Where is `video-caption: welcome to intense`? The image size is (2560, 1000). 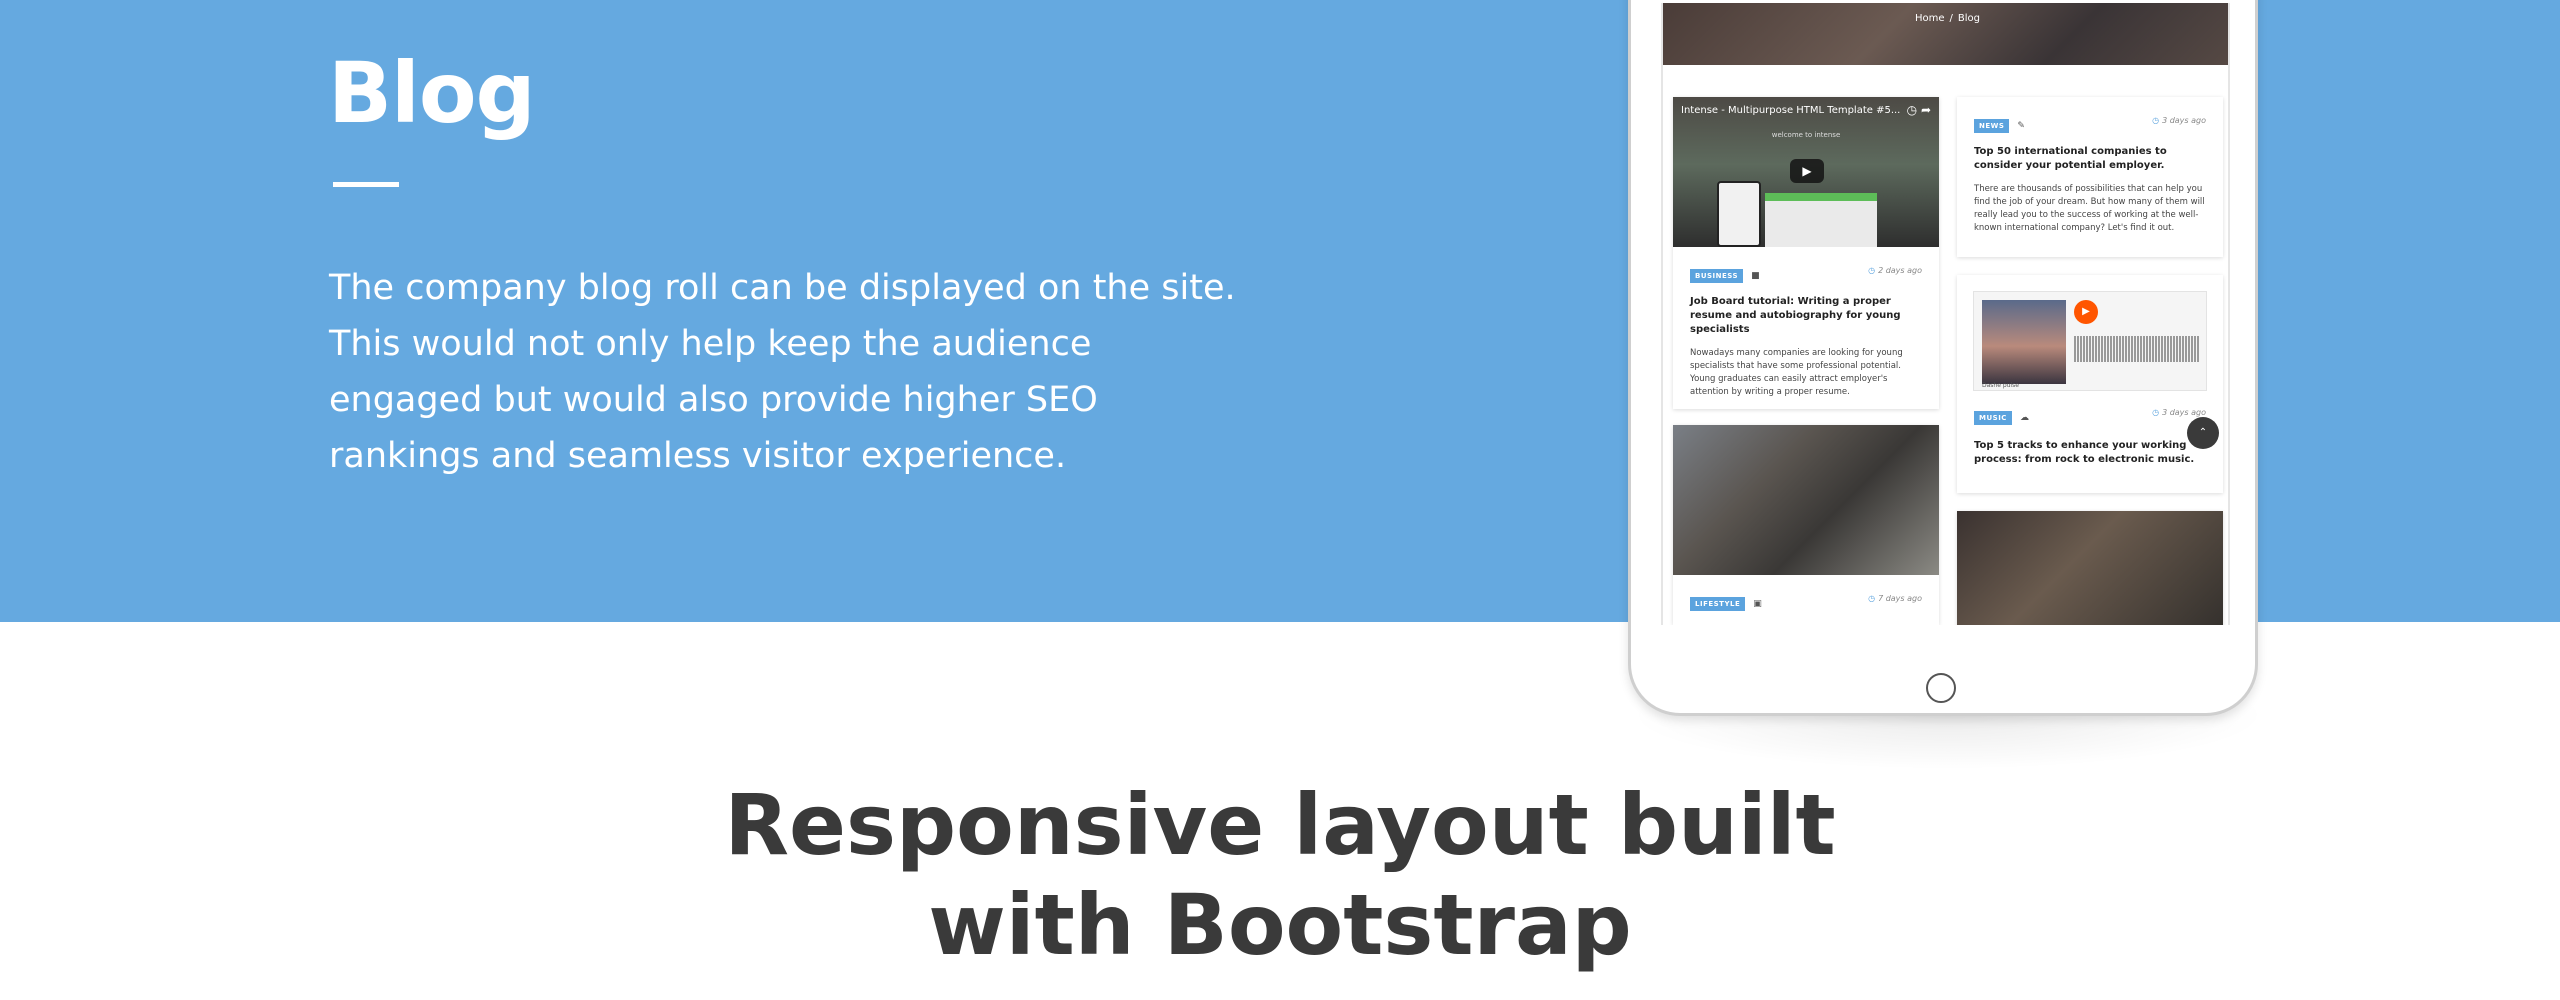
video-caption: welcome to intense is located at coordinates (1806, 135).